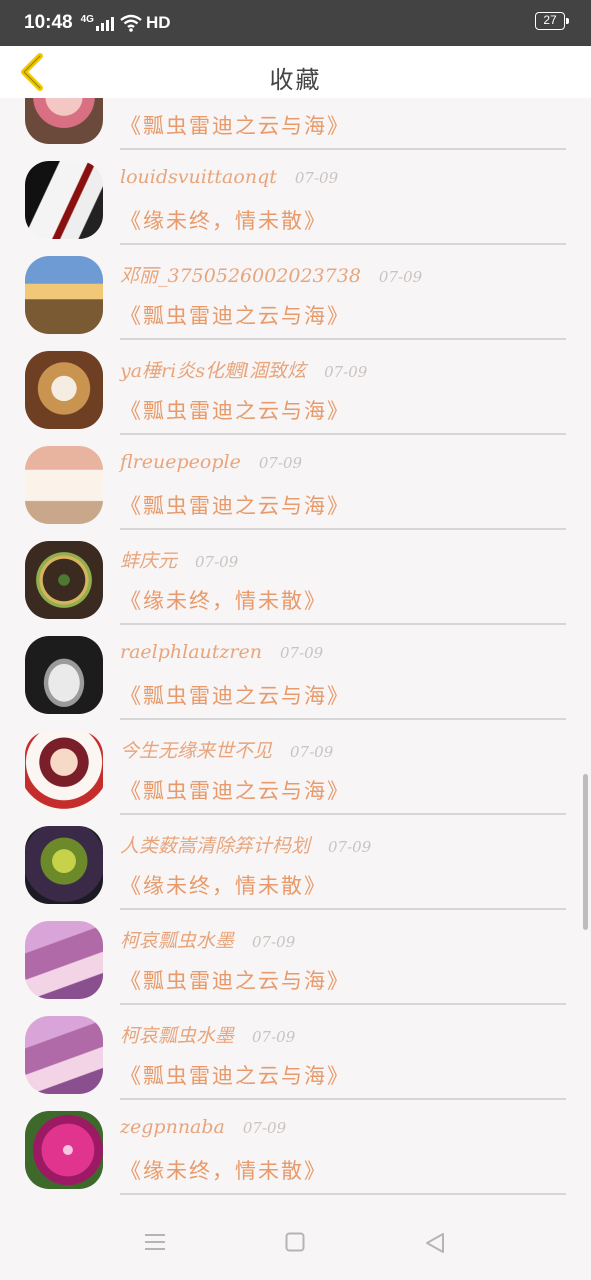 Image resolution: width=591 pixels, height=1280 pixels. Describe the element at coordinates (295, 1143) in the screenshot. I see `list-item: zegpnnaba 07-09 《缘未终，情未散》` at that location.